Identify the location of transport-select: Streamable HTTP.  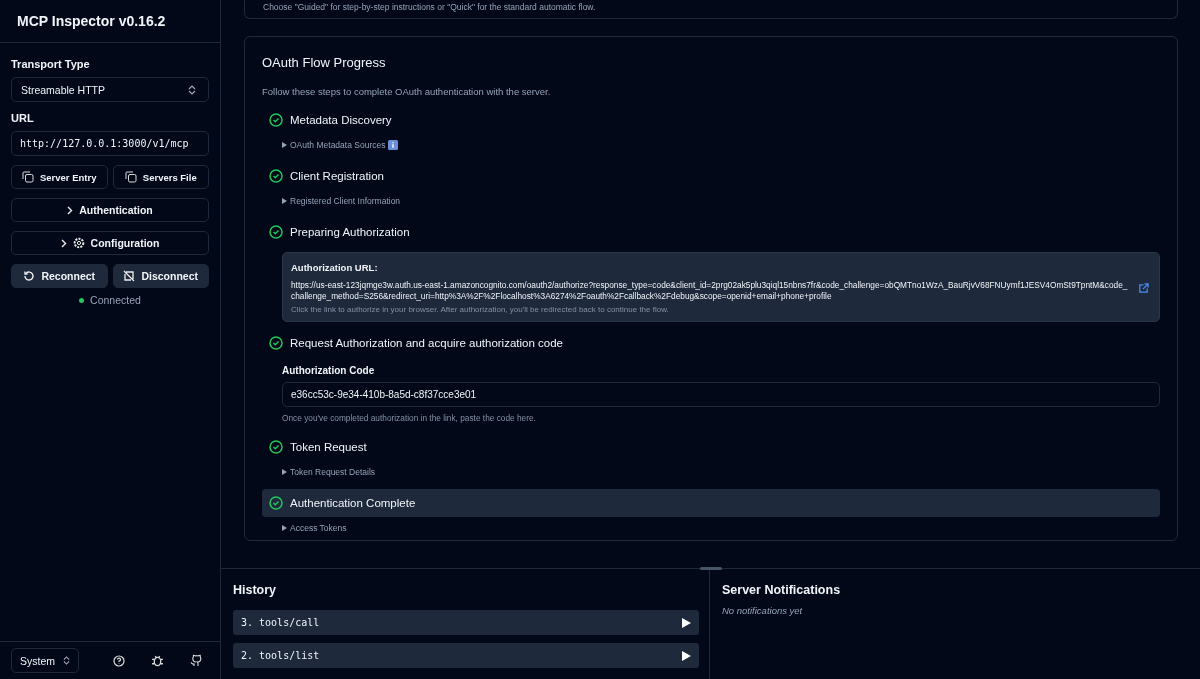
(110, 89).